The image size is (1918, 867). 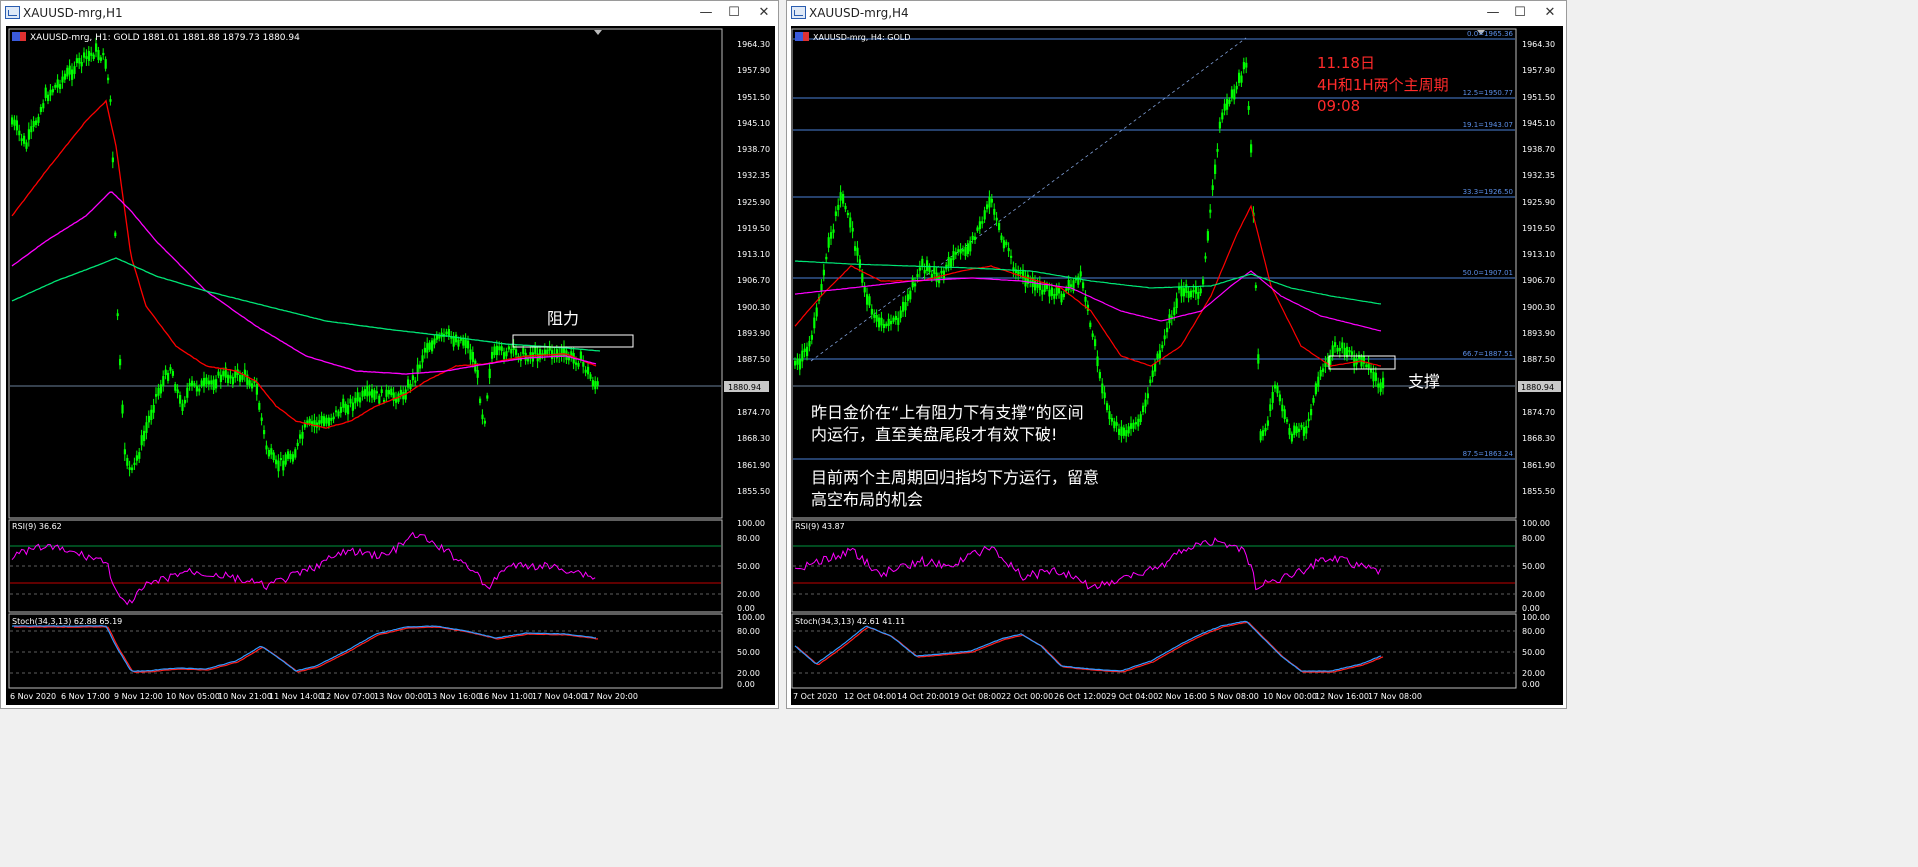 I want to click on price-tick: 1855.50, so click(x=753, y=491).